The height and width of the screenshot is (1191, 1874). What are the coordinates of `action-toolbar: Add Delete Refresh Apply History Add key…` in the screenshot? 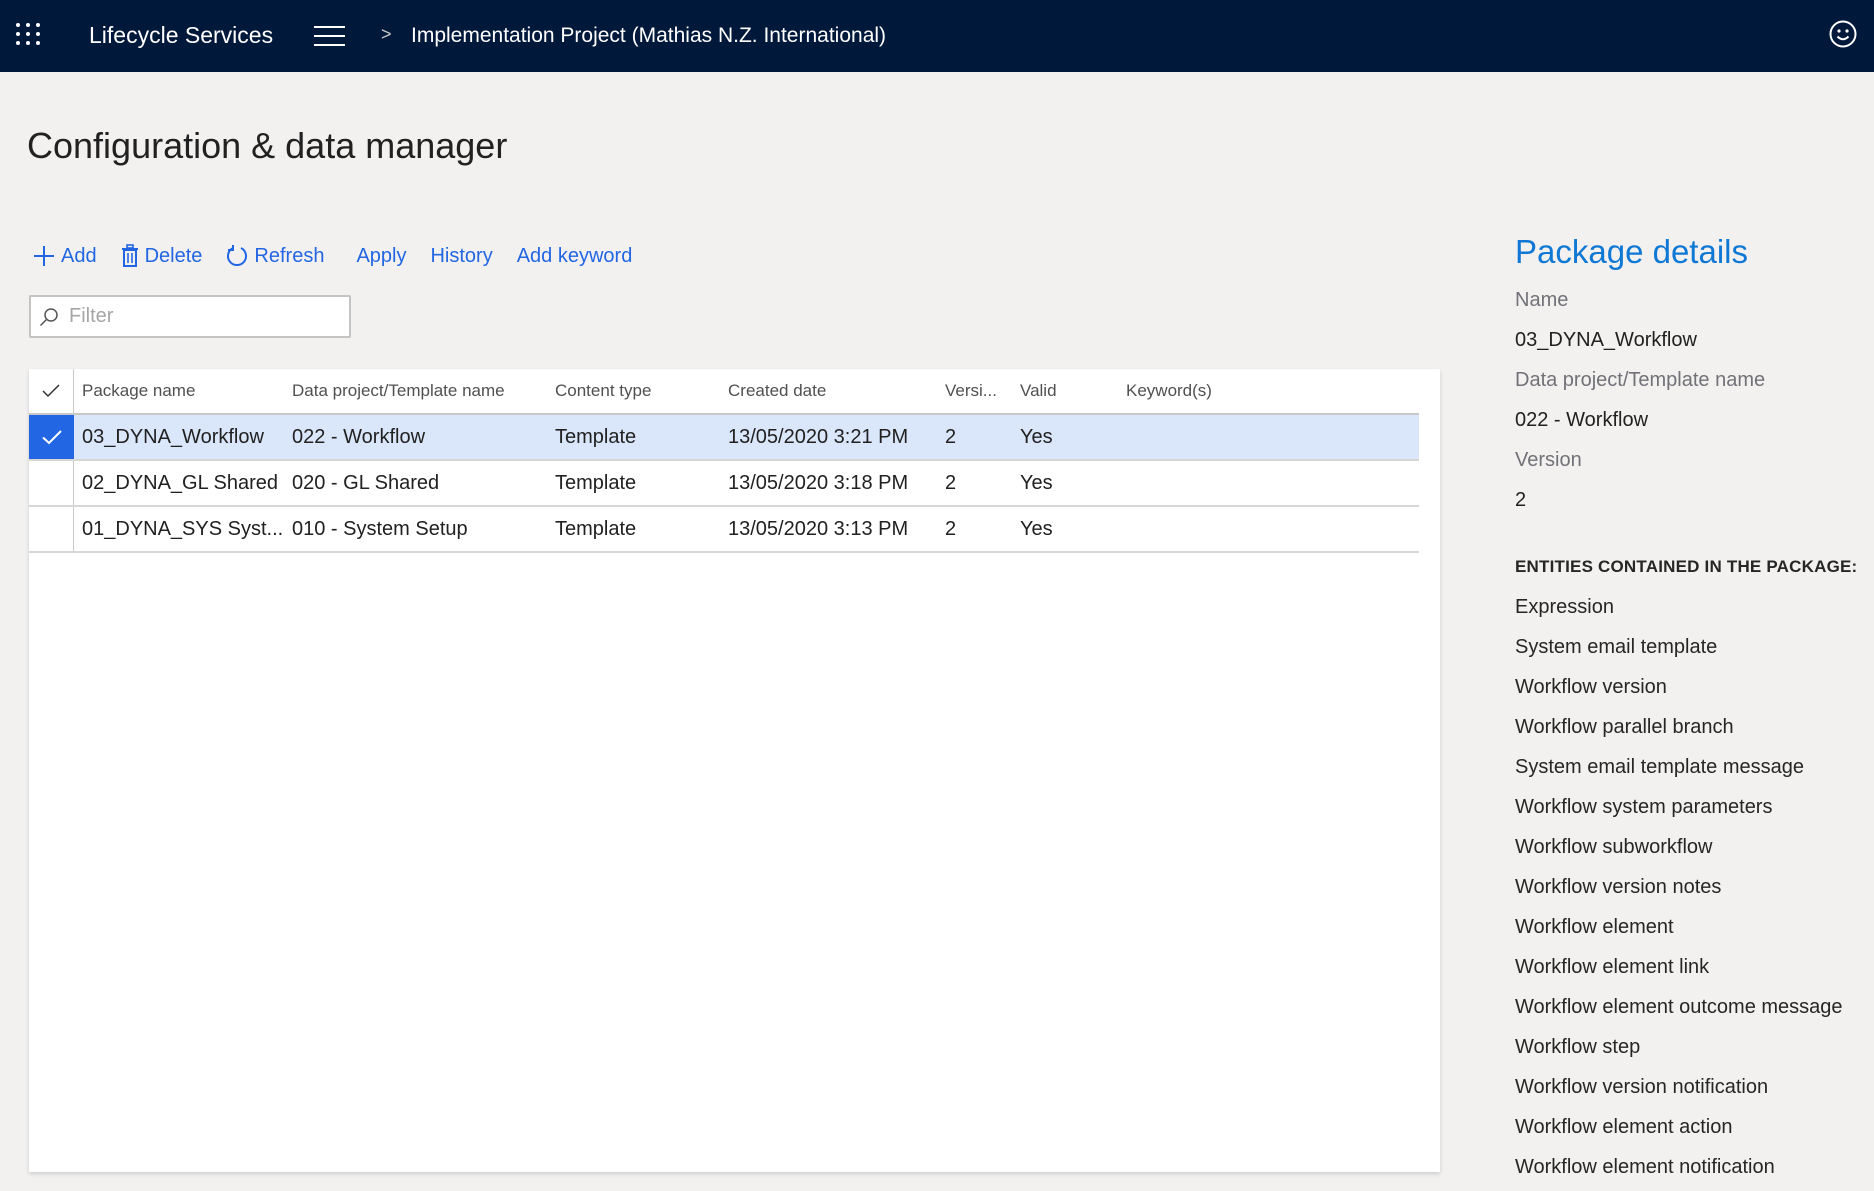 It's located at (344, 256).